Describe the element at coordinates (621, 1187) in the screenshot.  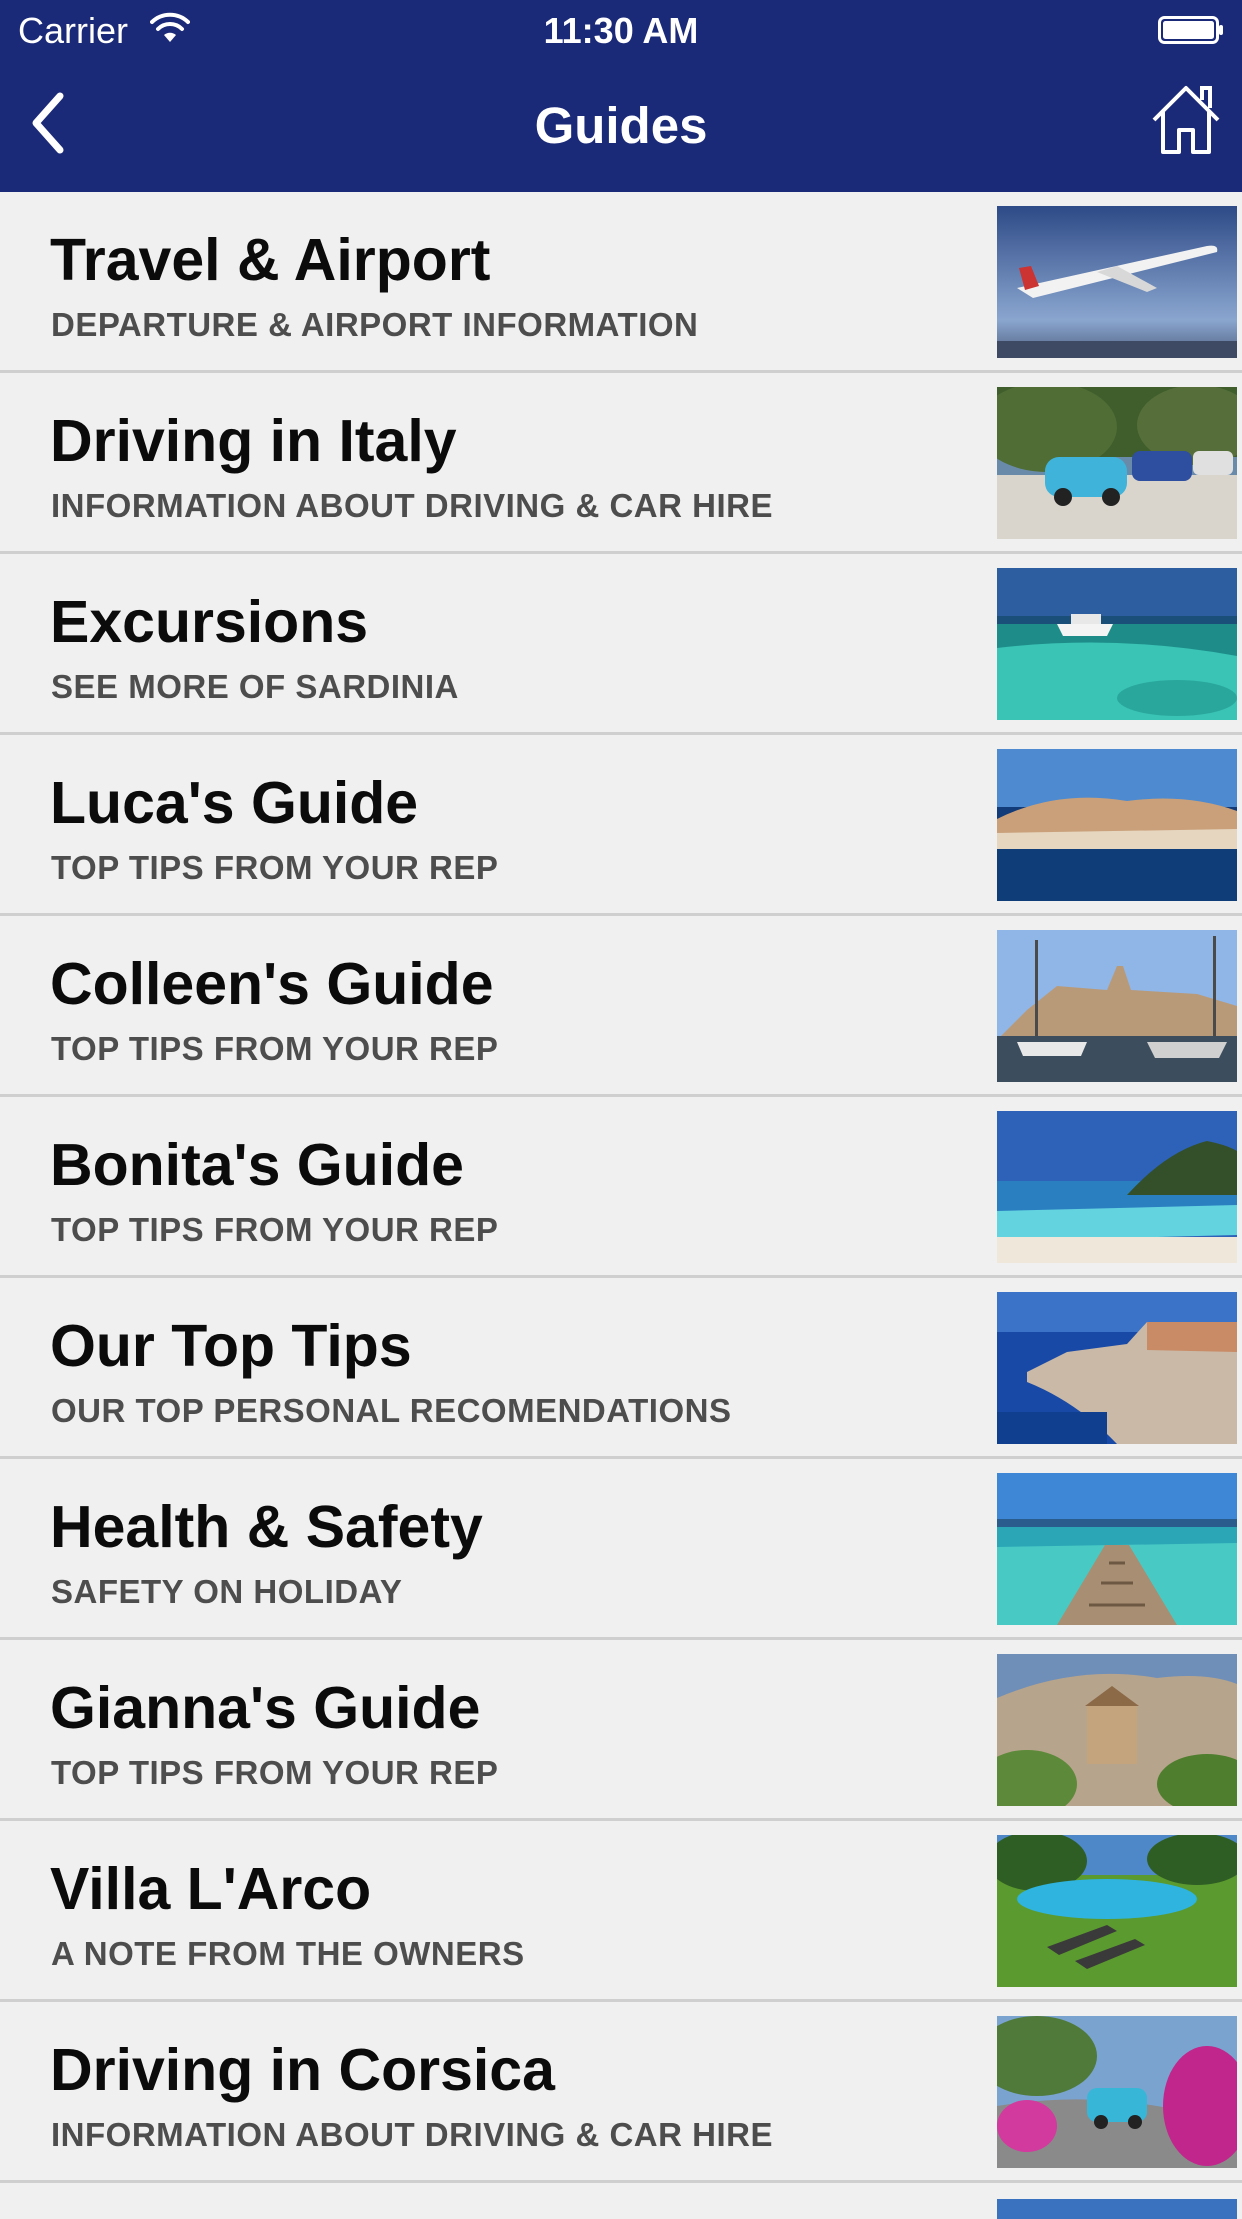
I see `list-item-bonitas-guide: Bonita's Guide TOP TIPS FROM YOUR REP` at that location.